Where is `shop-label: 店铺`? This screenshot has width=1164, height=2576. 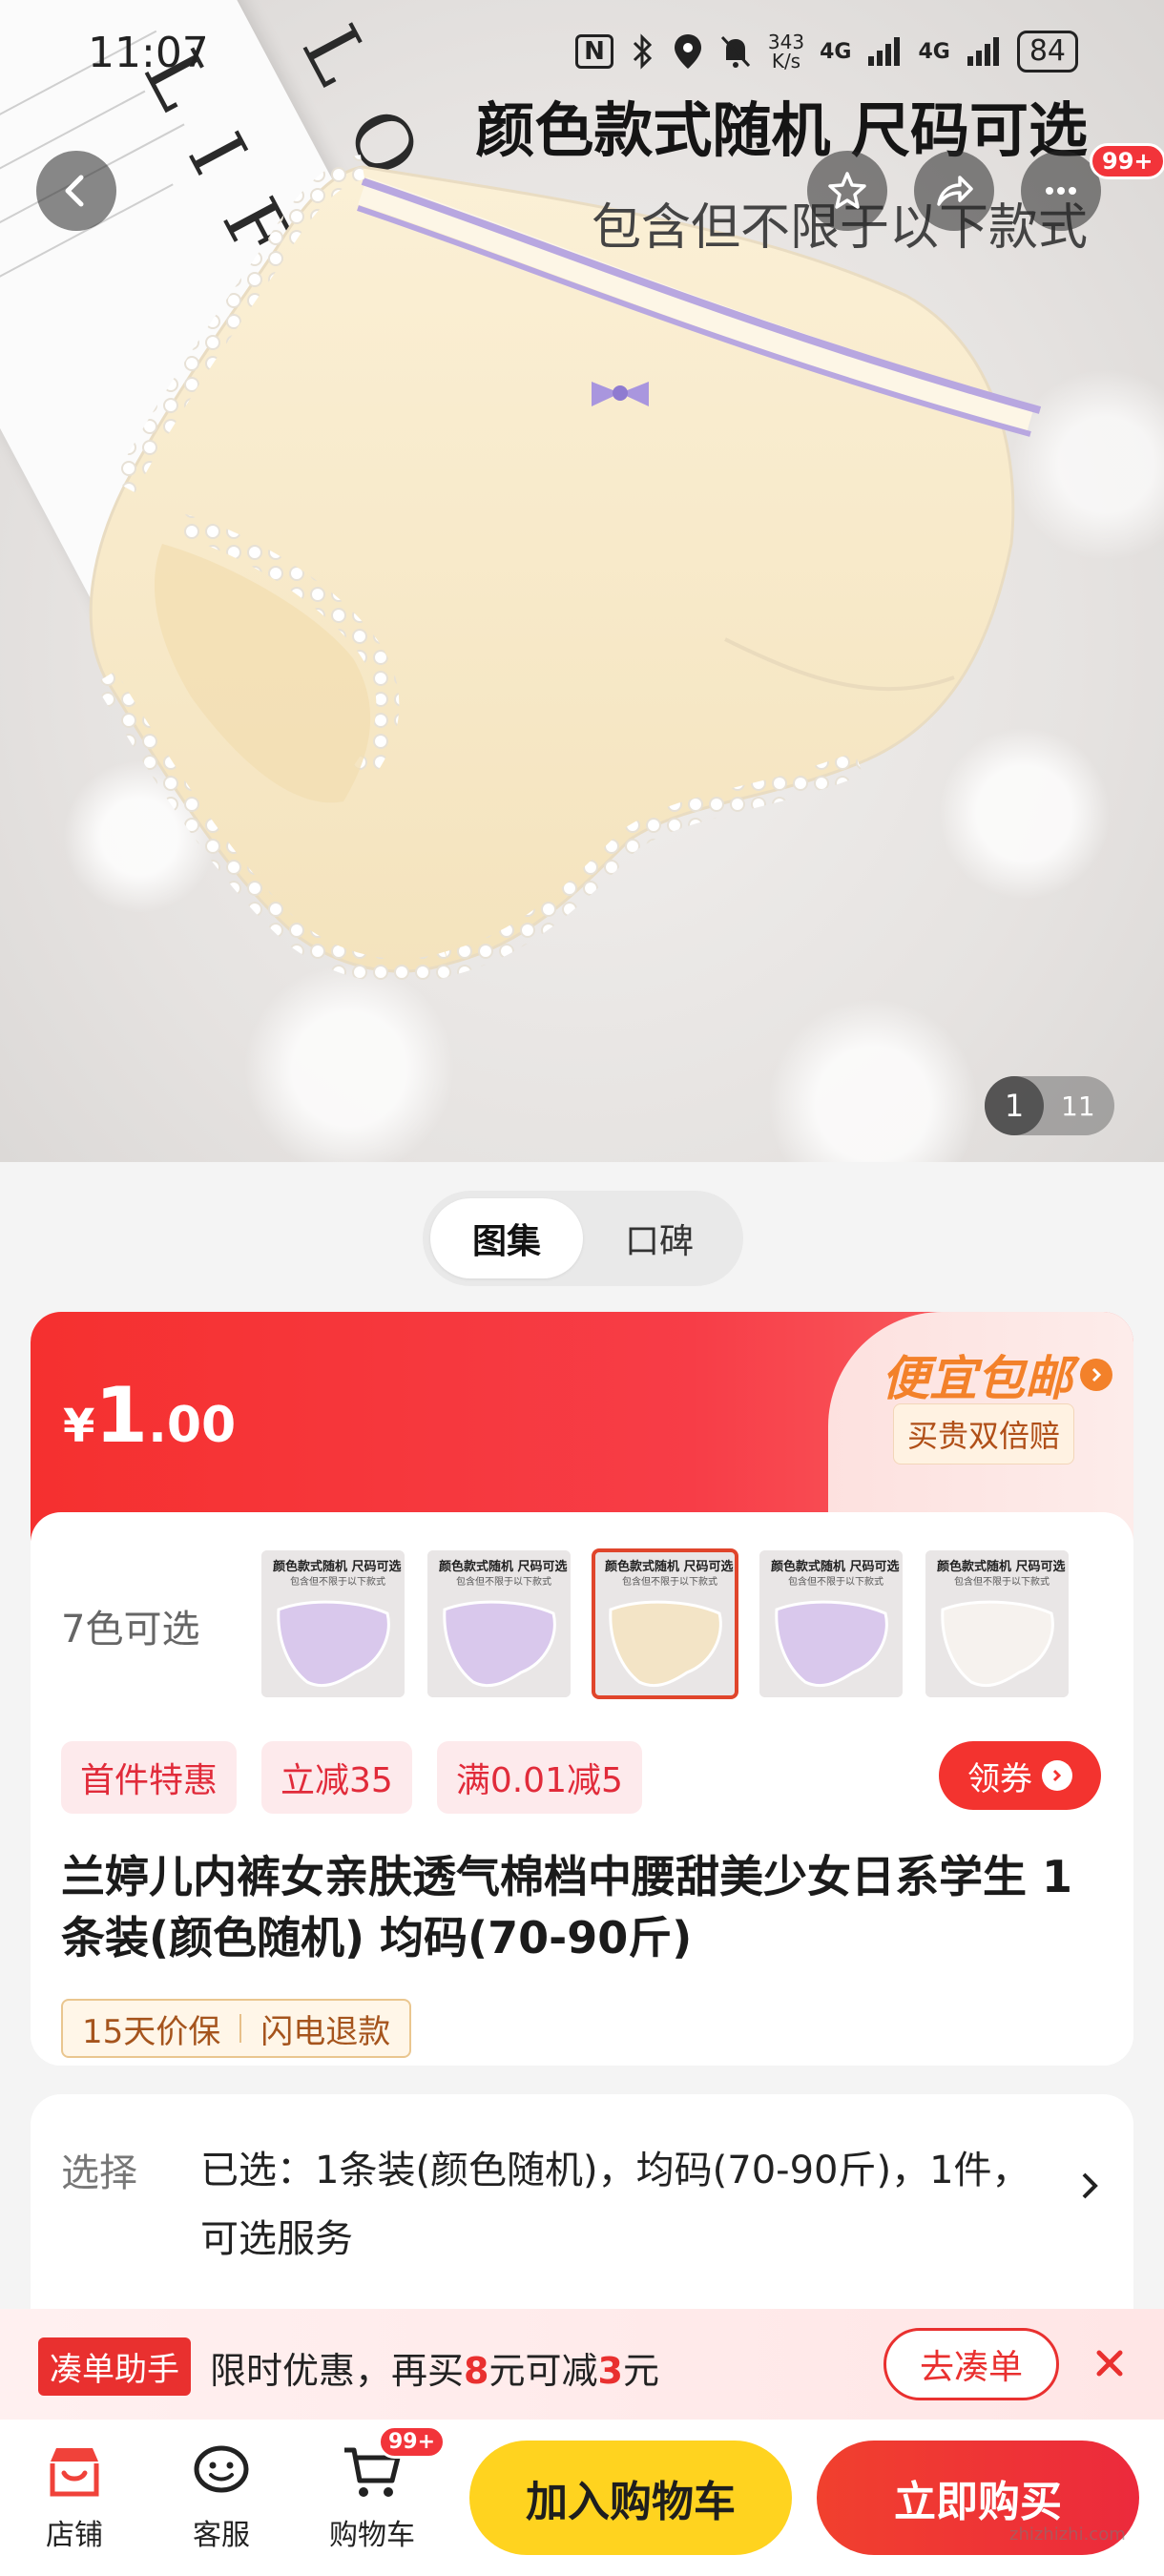 shop-label: 店铺 is located at coordinates (74, 2535).